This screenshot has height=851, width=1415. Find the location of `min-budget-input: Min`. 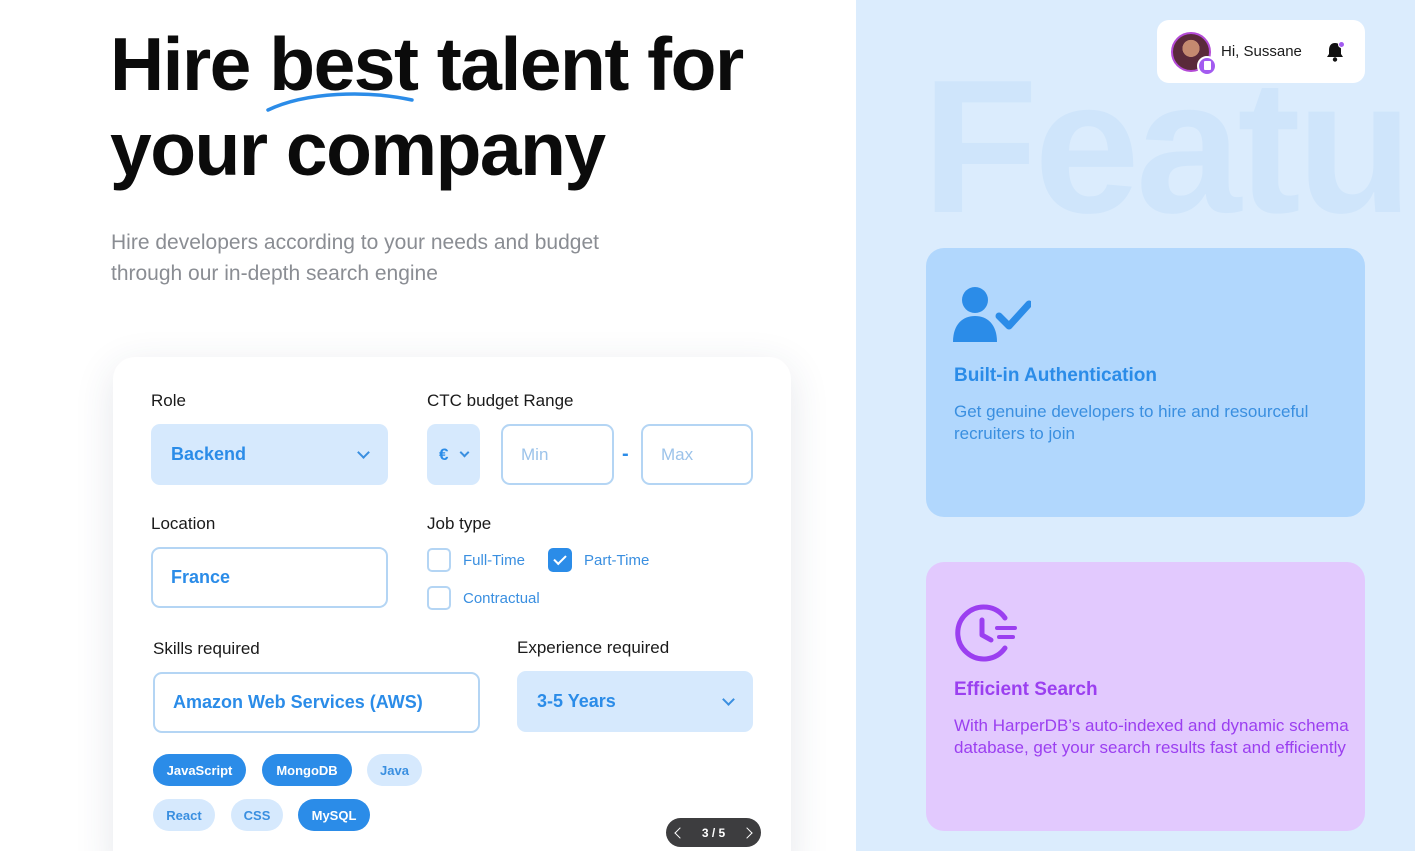

min-budget-input: Min is located at coordinates (557, 454).